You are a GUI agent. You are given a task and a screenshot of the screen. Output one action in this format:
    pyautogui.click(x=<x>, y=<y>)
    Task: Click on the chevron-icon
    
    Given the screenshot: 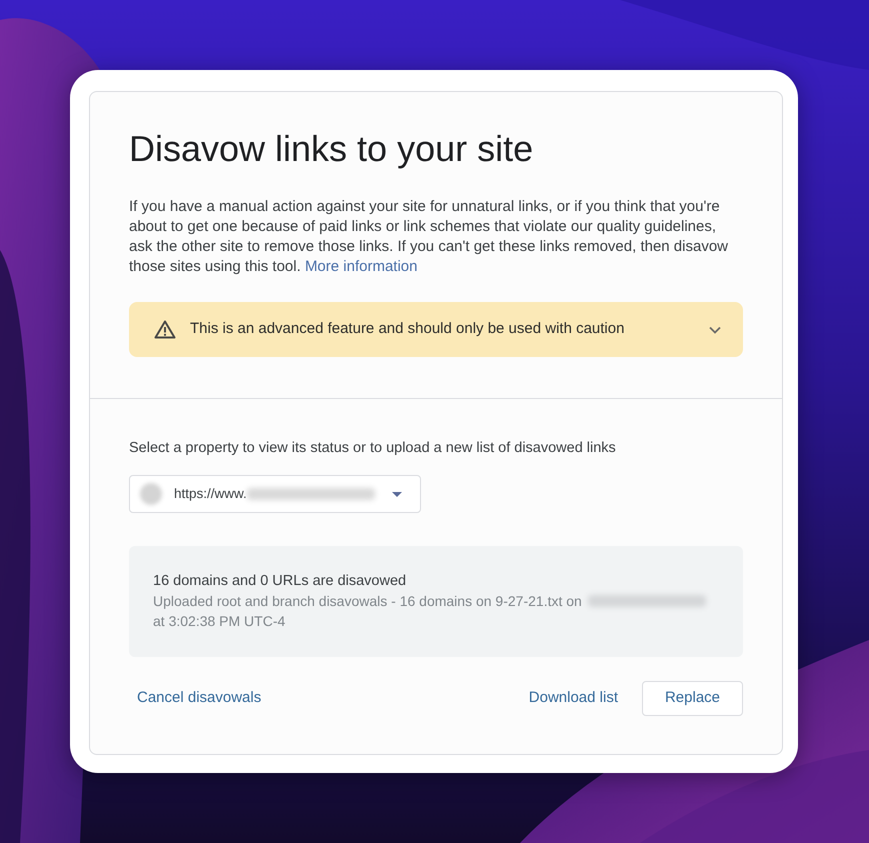 What is the action you would take?
    pyautogui.click(x=715, y=330)
    